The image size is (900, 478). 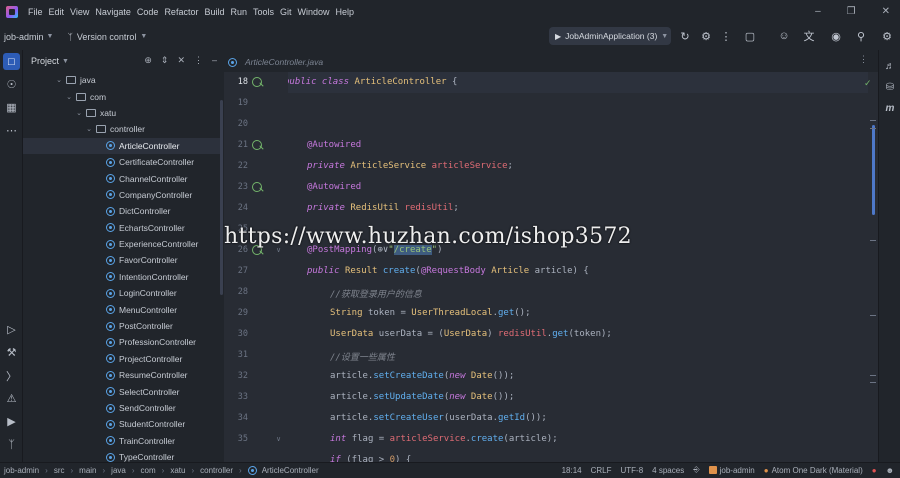 I want to click on tree-class-item: ChannelController, so click(x=123, y=178).